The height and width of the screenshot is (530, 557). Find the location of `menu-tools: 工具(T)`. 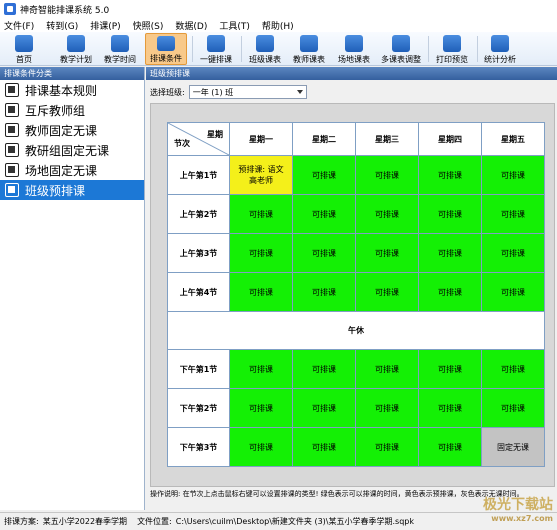

menu-tools: 工具(T) is located at coordinates (234, 25).